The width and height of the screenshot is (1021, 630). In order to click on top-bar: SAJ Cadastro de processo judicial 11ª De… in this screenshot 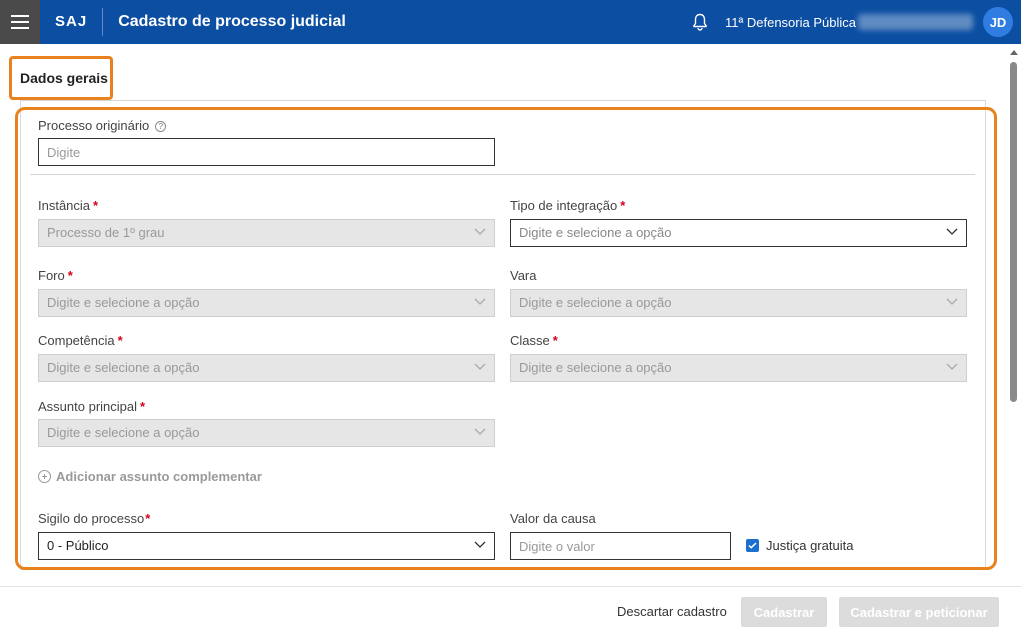, I will do `click(510, 22)`.